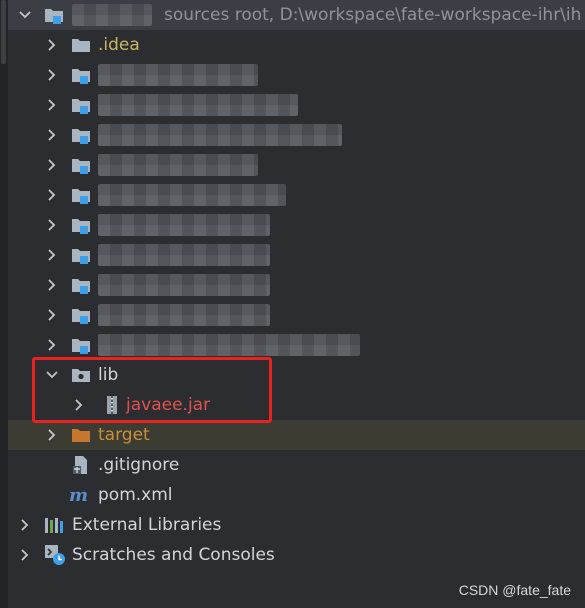 The width and height of the screenshot is (585, 608). Describe the element at coordinates (173, 555) in the screenshot. I see `tree-label-scratches: Scratches and Consoles` at that location.